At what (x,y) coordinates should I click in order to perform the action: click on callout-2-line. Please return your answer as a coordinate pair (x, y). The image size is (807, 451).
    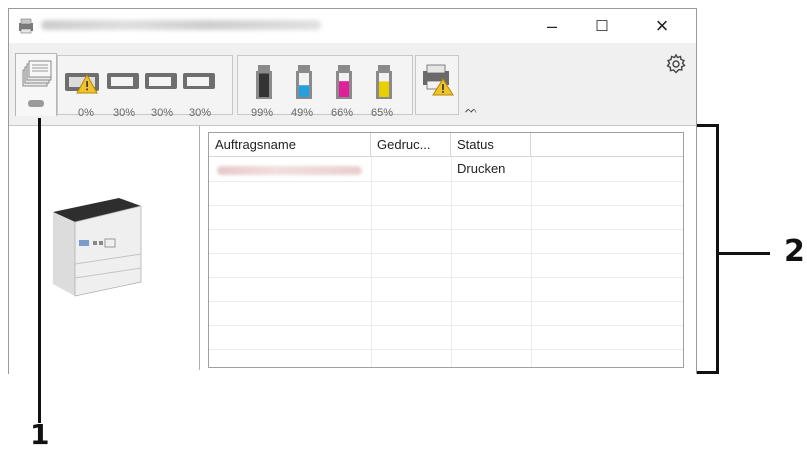
    Looking at the image, I should click on (744, 253).